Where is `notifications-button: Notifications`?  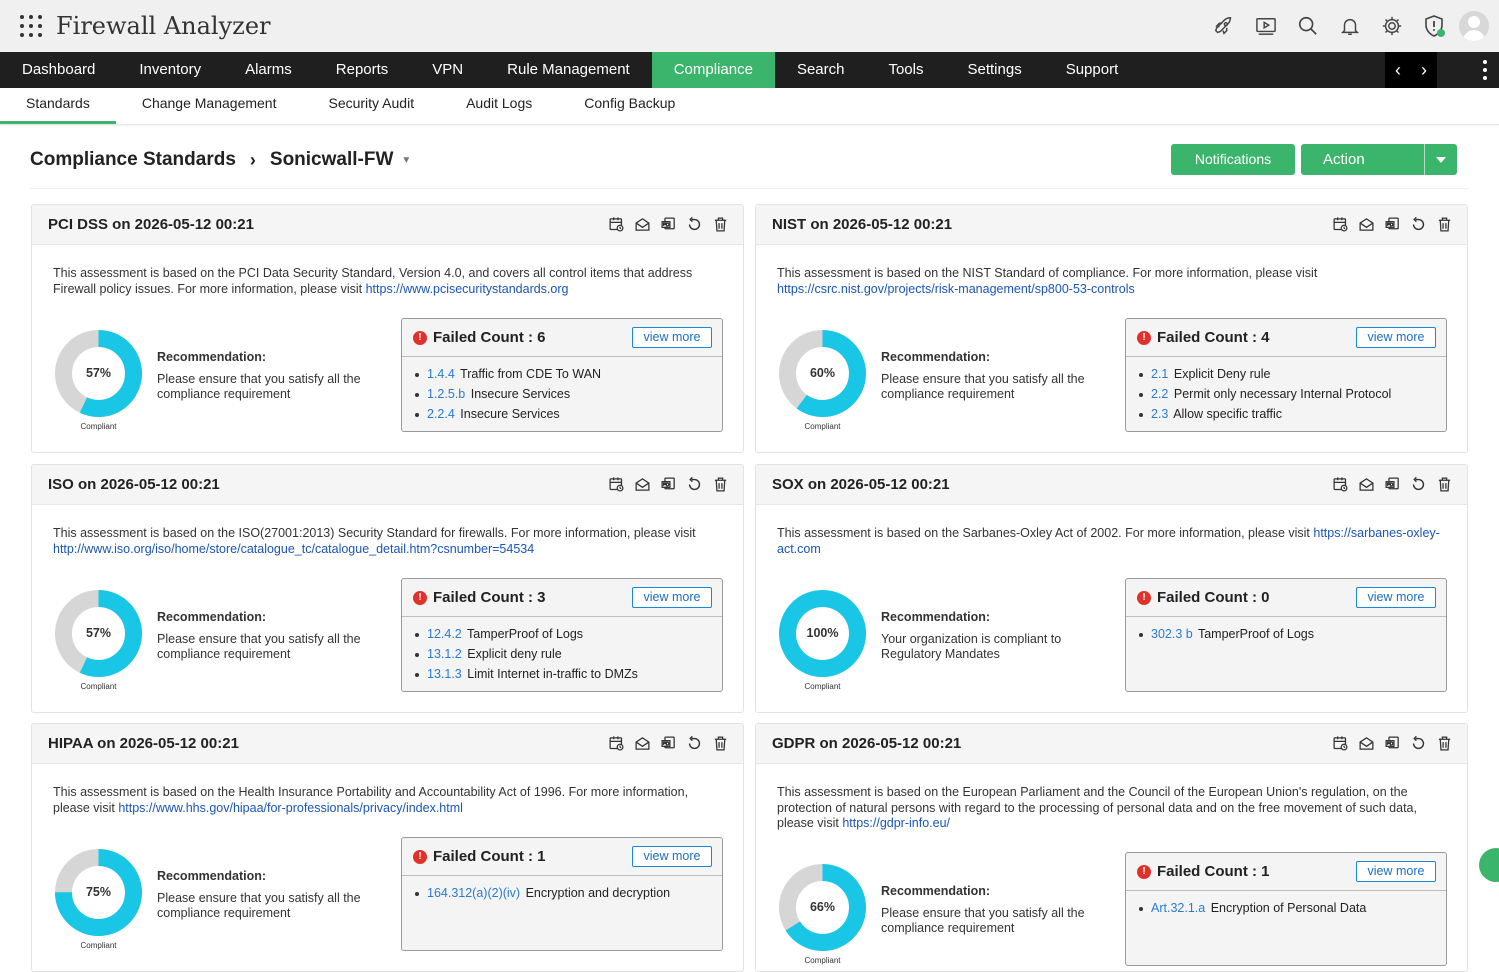
notifications-button: Notifications is located at coordinates (1233, 159).